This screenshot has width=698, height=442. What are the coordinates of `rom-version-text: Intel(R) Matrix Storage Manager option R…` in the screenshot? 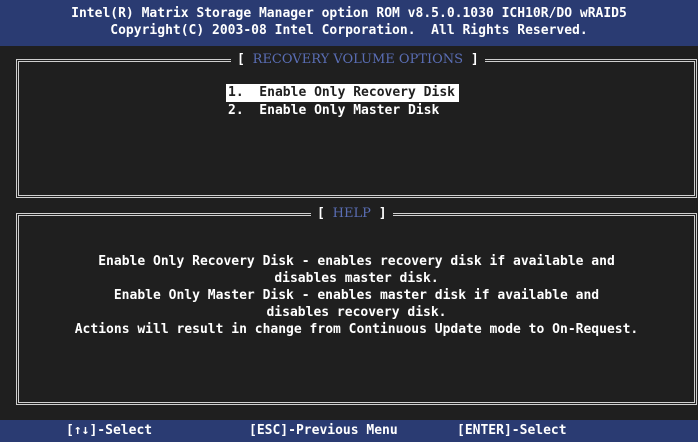 It's located at (349, 13).